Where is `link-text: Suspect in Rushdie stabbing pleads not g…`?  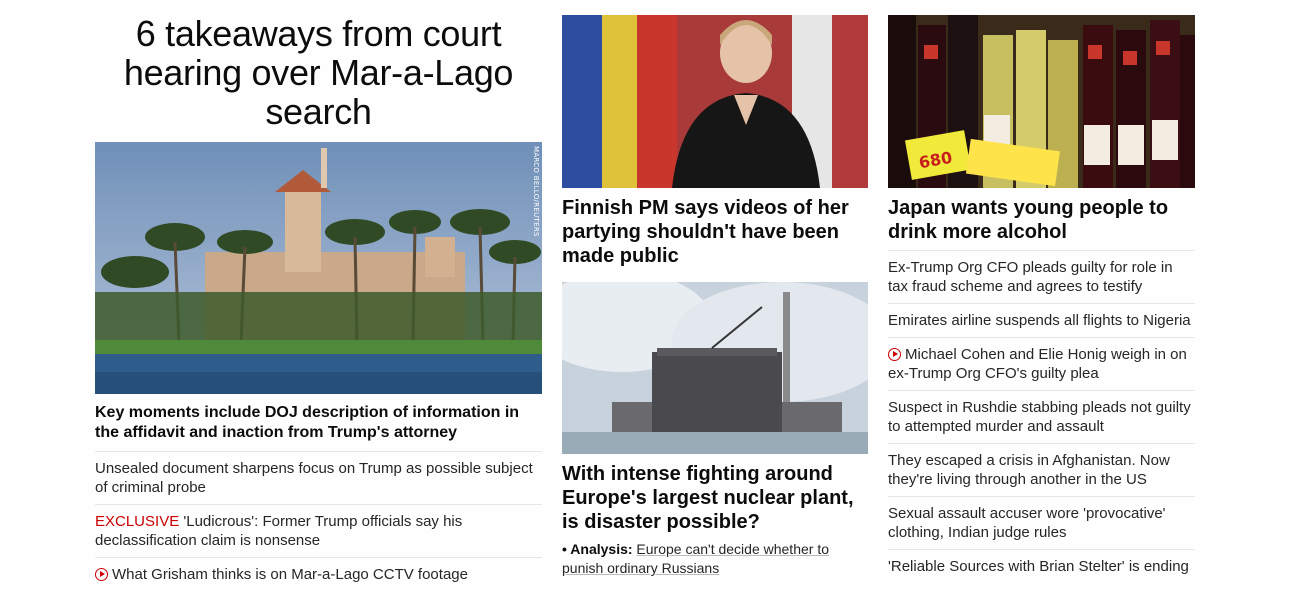 link-text: Suspect in Rushdie stabbing pleads not g… is located at coordinates (1039, 417).